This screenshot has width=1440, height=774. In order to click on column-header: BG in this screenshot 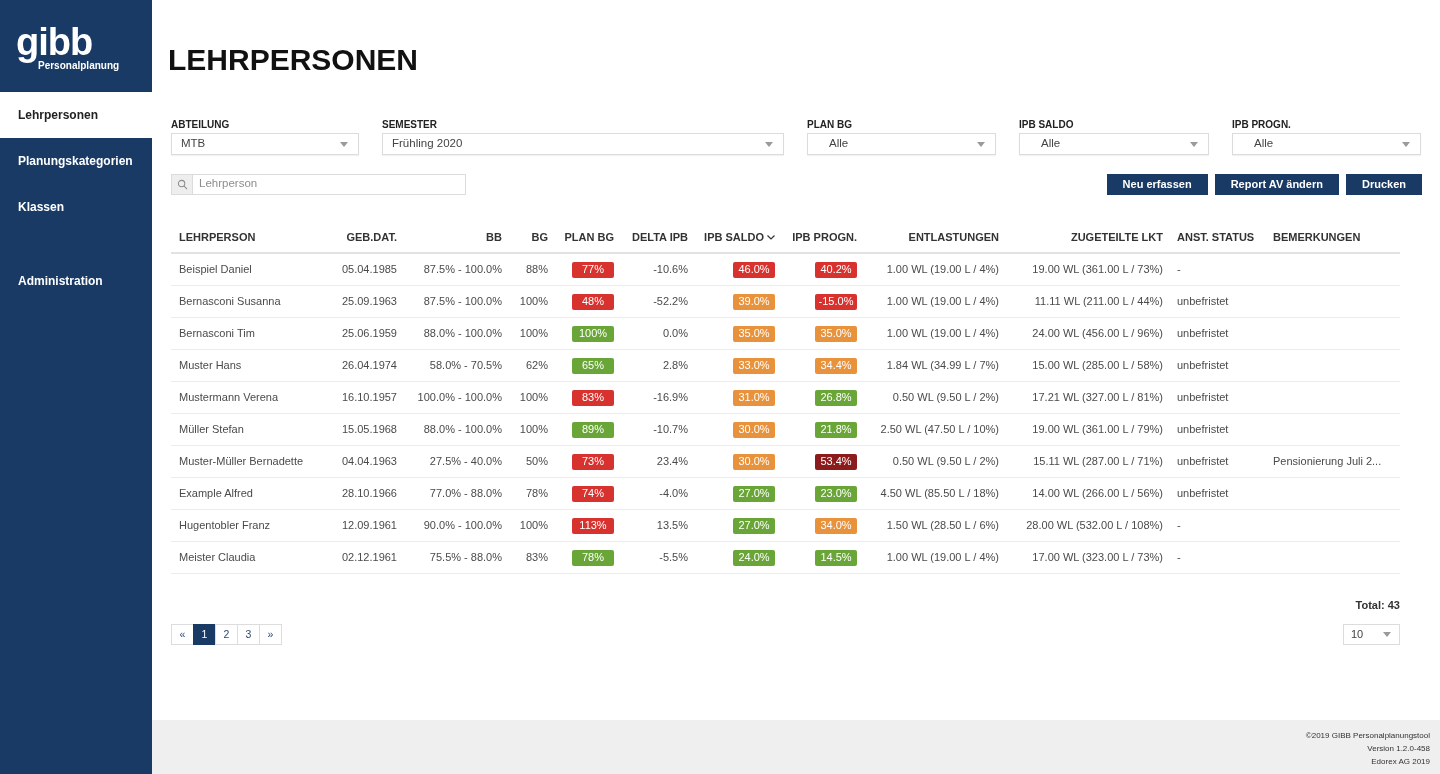, I will do `click(539, 237)`.